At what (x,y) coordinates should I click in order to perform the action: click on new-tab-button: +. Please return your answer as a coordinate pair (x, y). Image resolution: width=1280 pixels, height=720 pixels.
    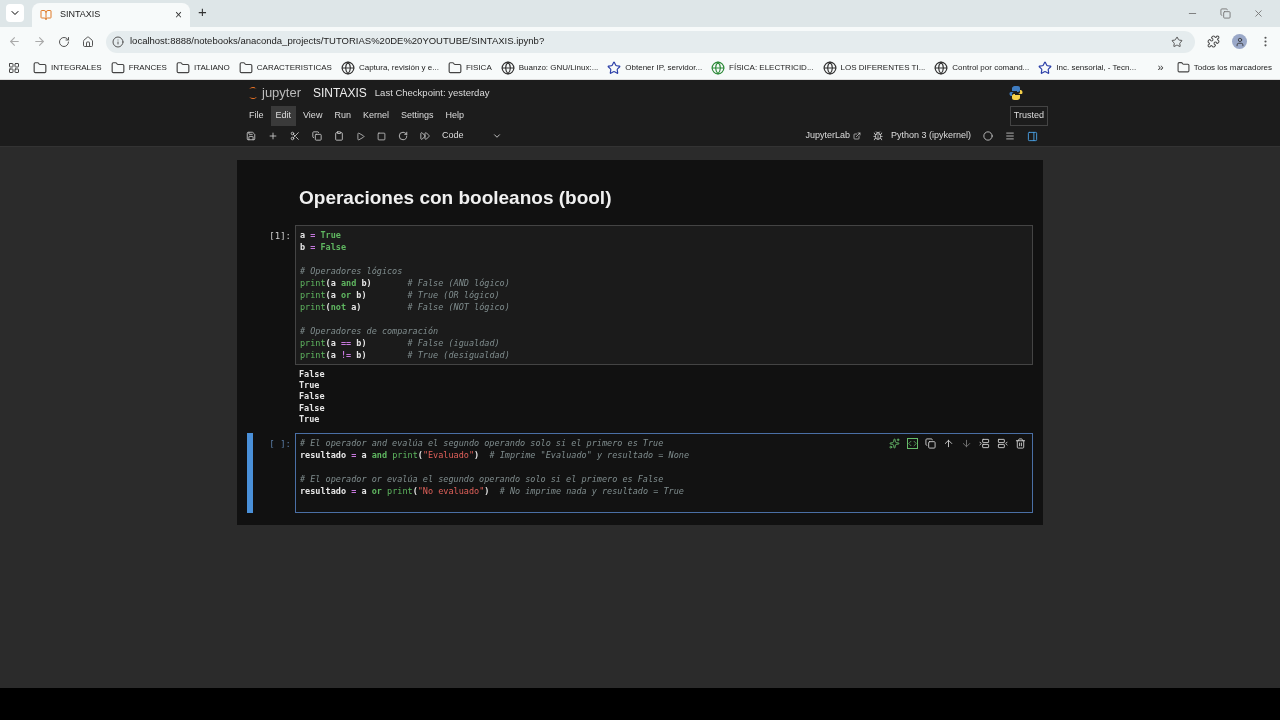
    Looking at the image, I should click on (202, 11).